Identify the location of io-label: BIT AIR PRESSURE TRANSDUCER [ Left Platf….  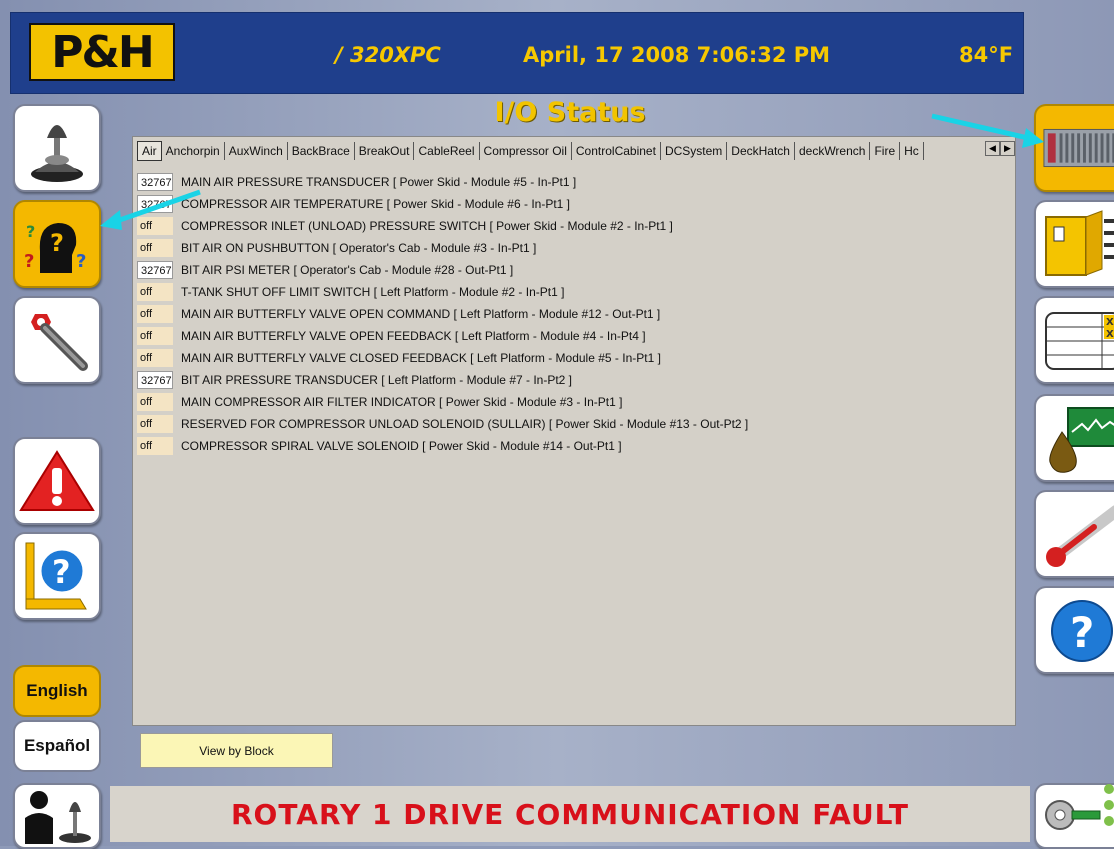
(377, 380).